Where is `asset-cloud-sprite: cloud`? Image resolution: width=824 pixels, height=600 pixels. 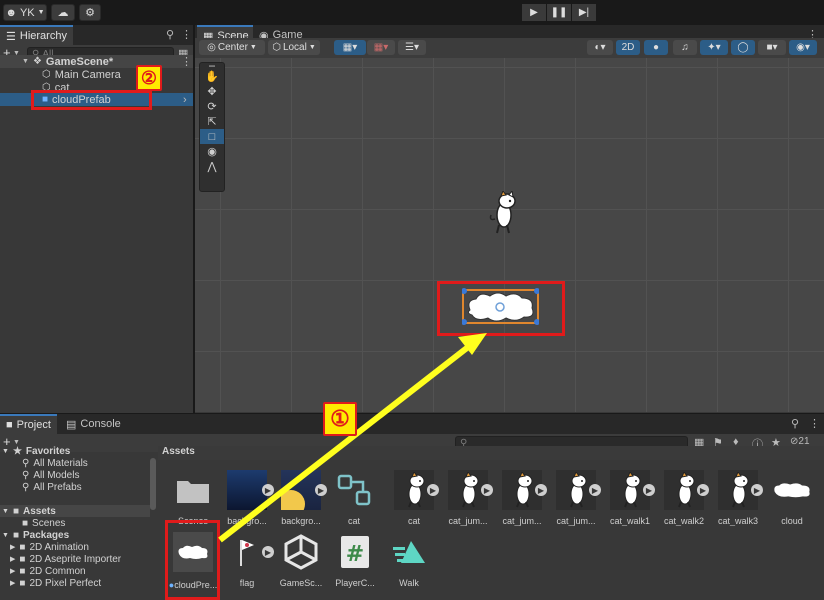 asset-cloud-sprite: cloud is located at coordinates (792, 498).